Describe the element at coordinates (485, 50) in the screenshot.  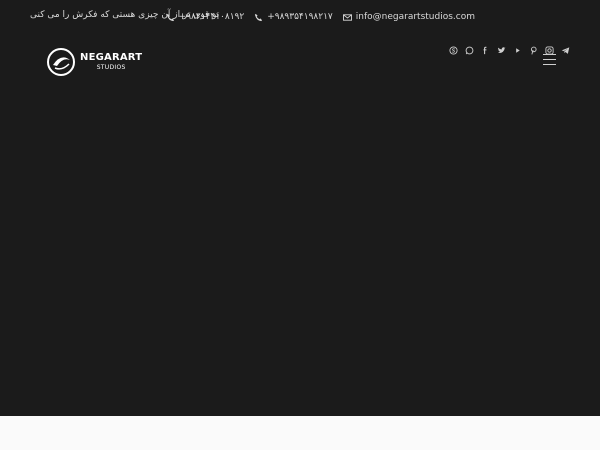
I see `facebook-icon` at that location.